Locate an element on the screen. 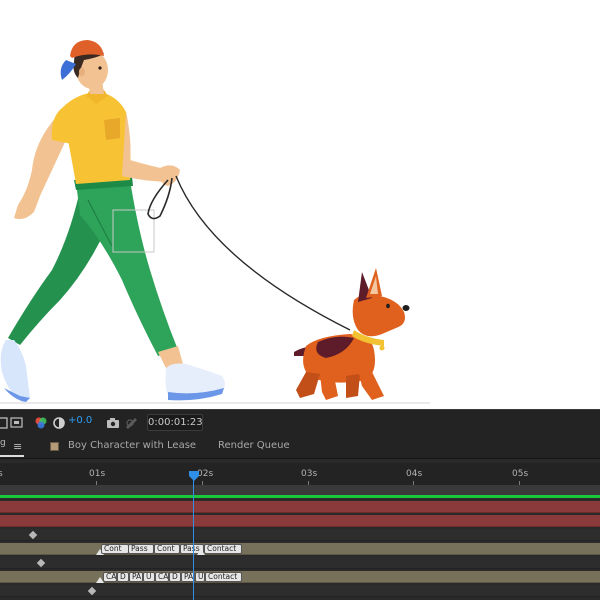  panel-menu-icon: ≡ is located at coordinates (17, 446).